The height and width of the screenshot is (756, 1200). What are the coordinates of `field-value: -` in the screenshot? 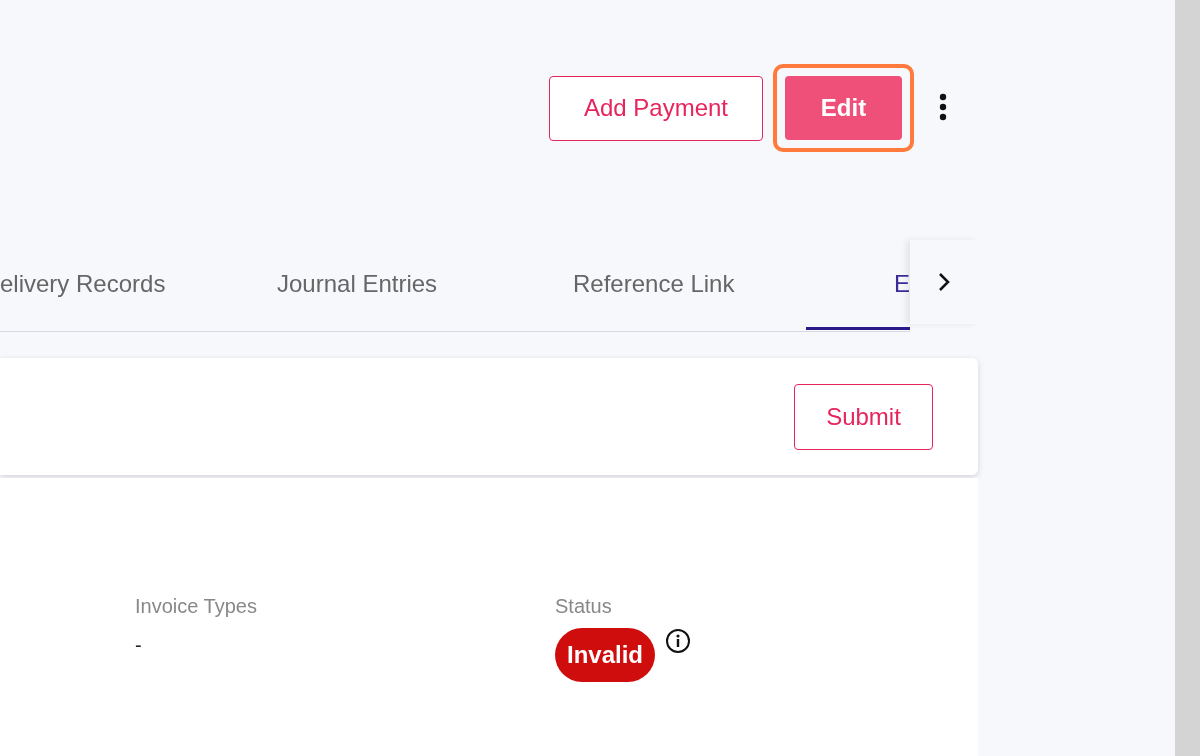 It's located at (139, 645).